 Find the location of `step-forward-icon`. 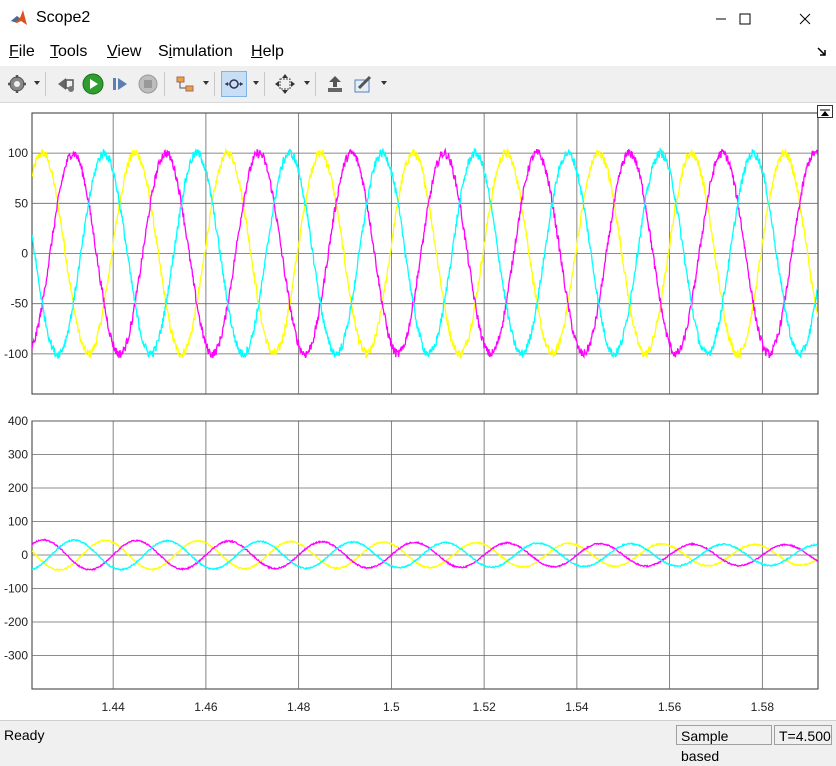

step-forward-icon is located at coordinates (120, 84).